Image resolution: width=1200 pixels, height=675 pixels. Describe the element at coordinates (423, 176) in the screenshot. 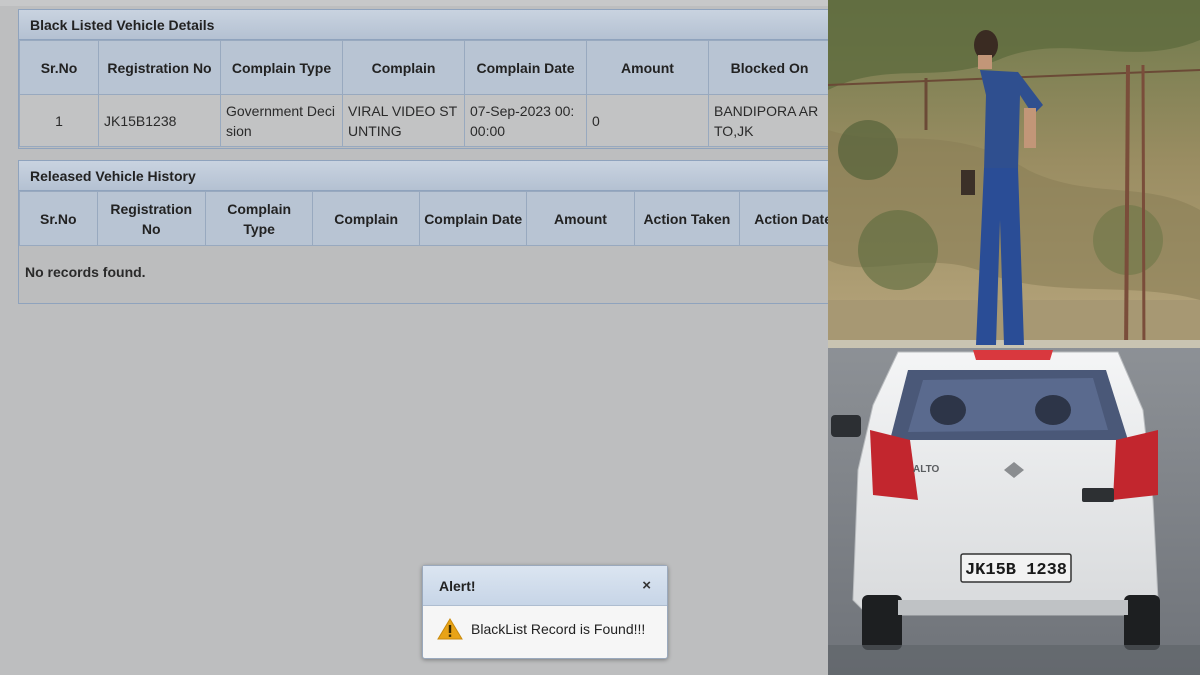

I see `released-panel-title: Released Vehicle History` at that location.